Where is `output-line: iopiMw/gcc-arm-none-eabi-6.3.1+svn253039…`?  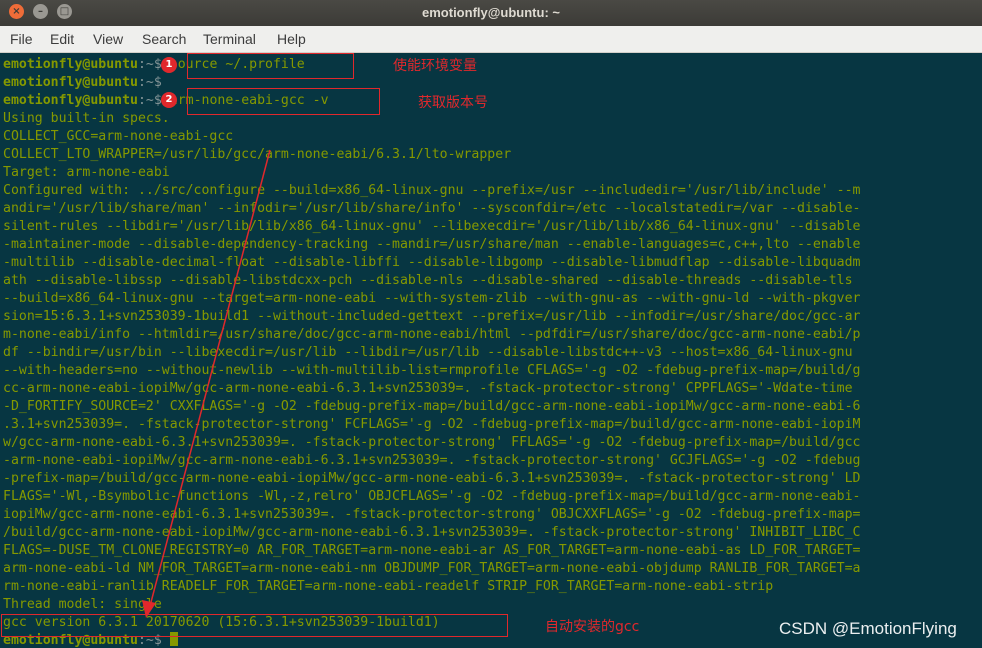 output-line: iopiMw/gcc-arm-none-eabi-6.3.1+svn253039… is located at coordinates (432, 514).